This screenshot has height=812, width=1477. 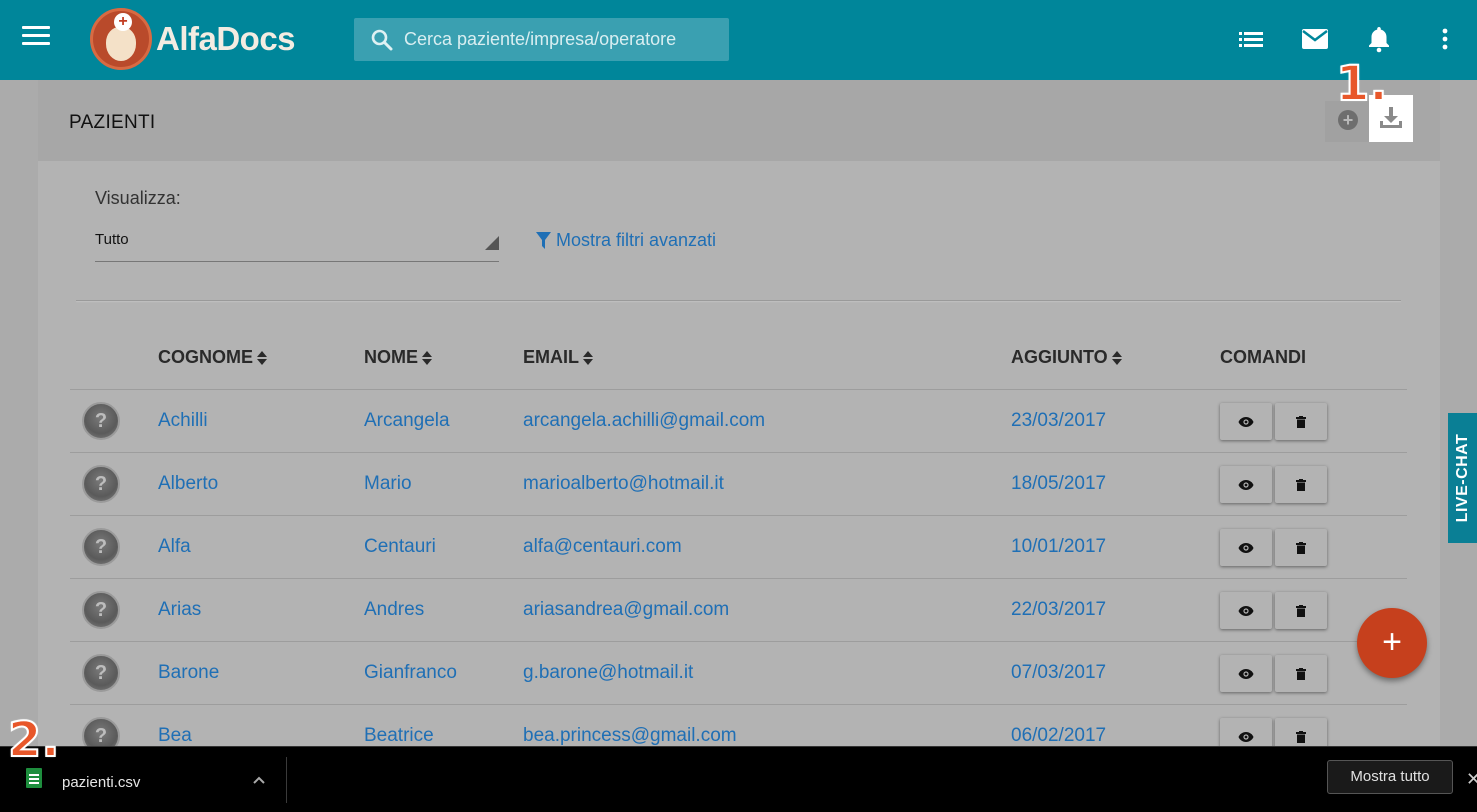 What do you see at coordinates (382, 39) in the screenshot?
I see `search-icon` at bounding box center [382, 39].